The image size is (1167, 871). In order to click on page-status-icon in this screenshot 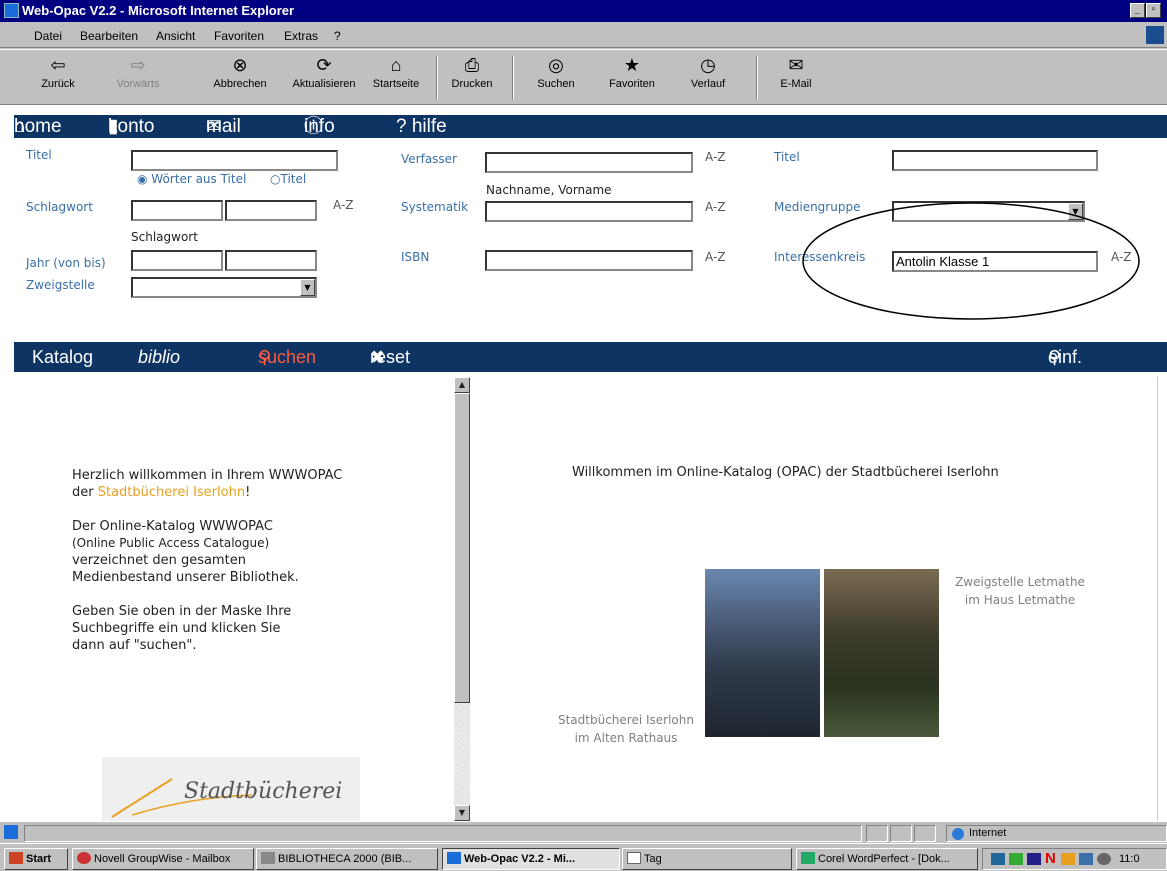, I will do `click(11, 832)`.